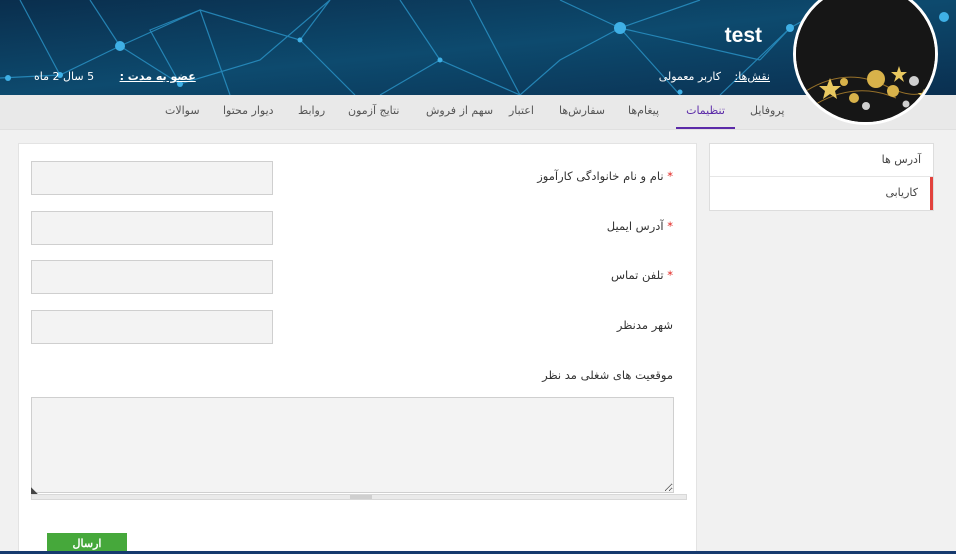 The width and height of the screenshot is (956, 554). What do you see at coordinates (352, 445) in the screenshot?
I see `job-positions-textarea` at bounding box center [352, 445].